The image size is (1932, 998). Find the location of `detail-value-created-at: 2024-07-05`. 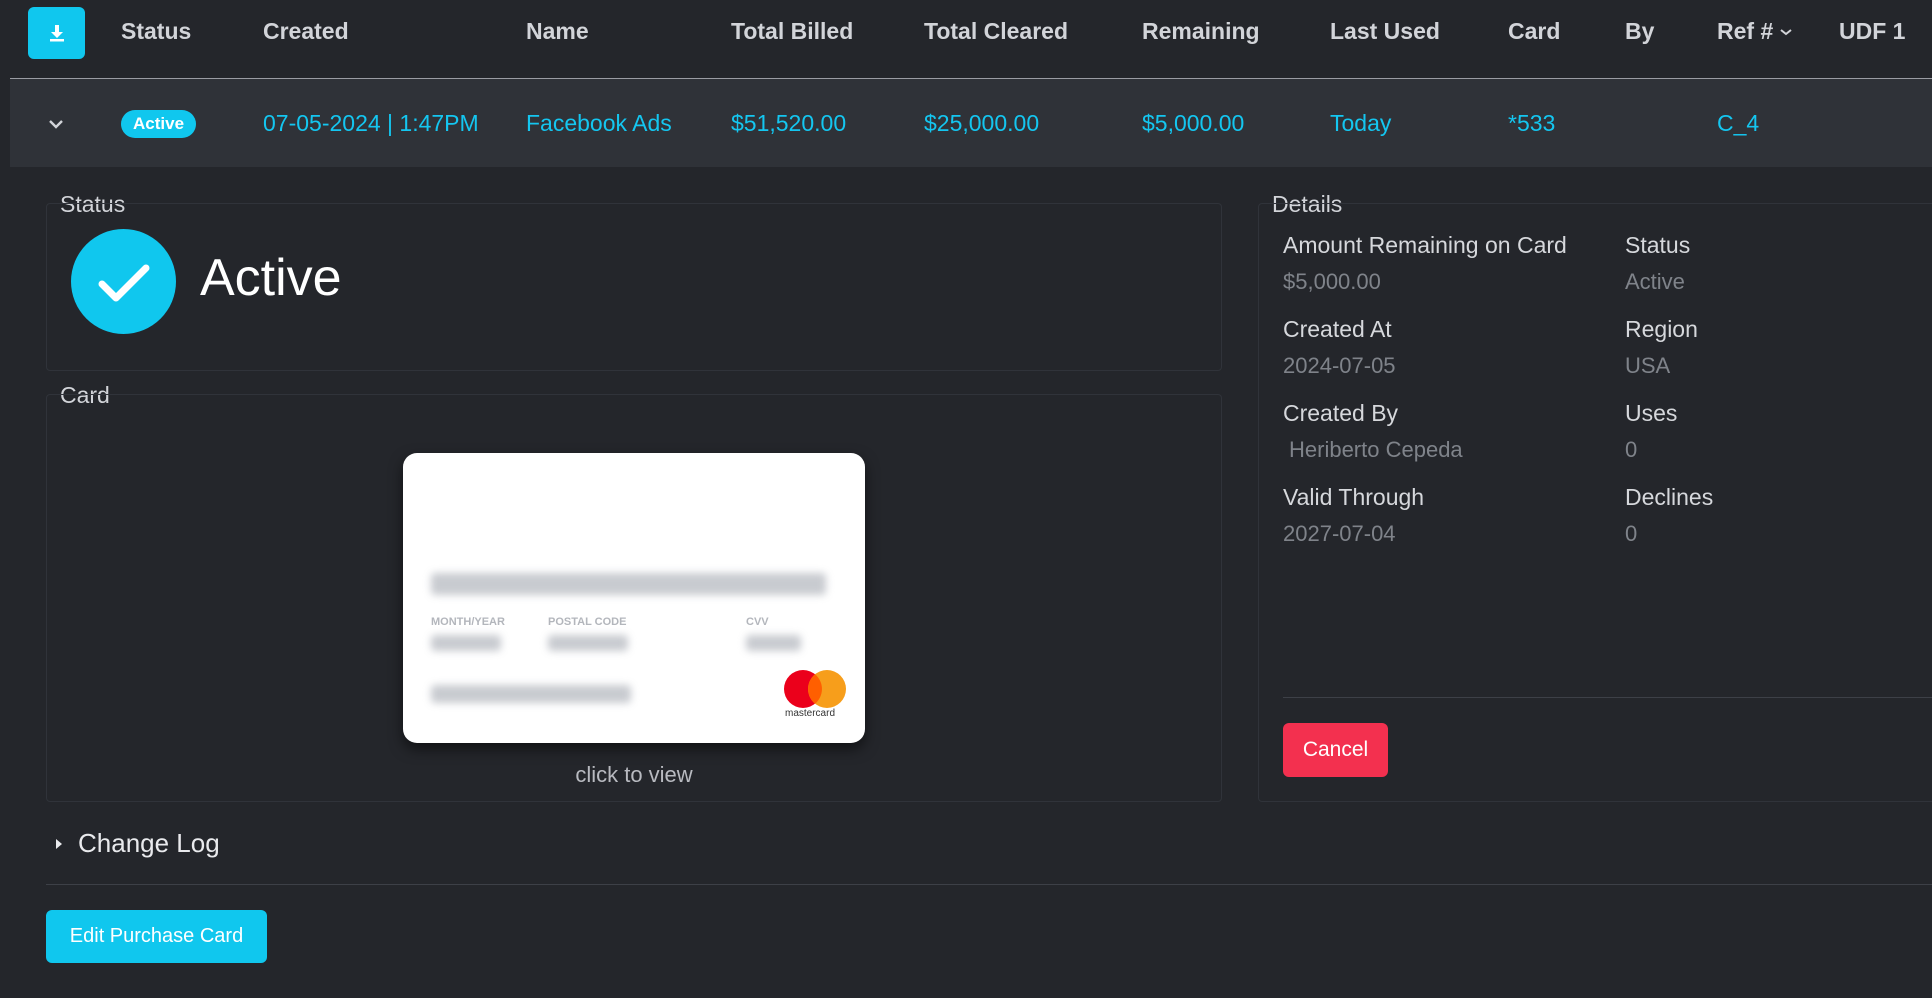

detail-value-created-at: 2024-07-05 is located at coordinates (1339, 365).